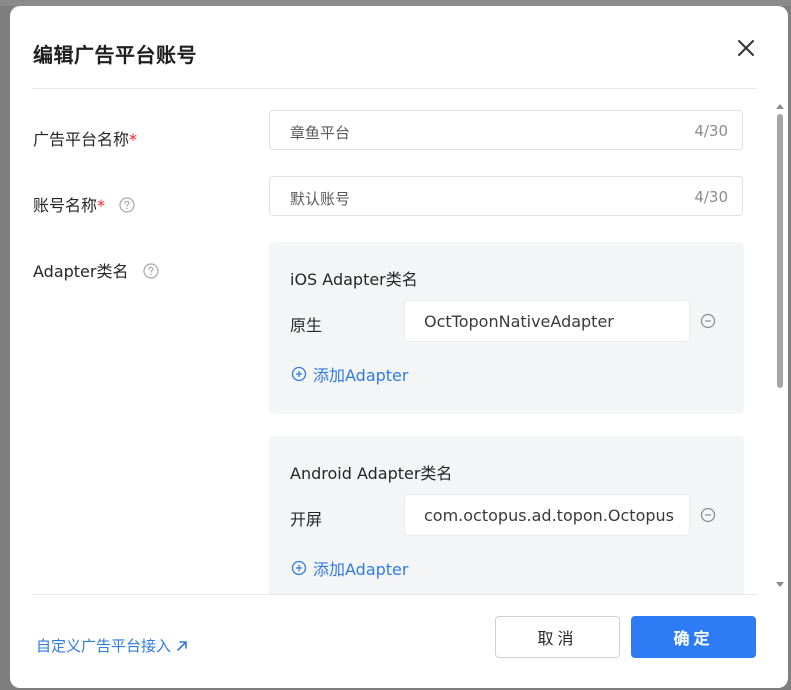 Image resolution: width=791 pixels, height=690 pixels. I want to click on custom-platform-link: 自定义广告平台接入, so click(112, 645).